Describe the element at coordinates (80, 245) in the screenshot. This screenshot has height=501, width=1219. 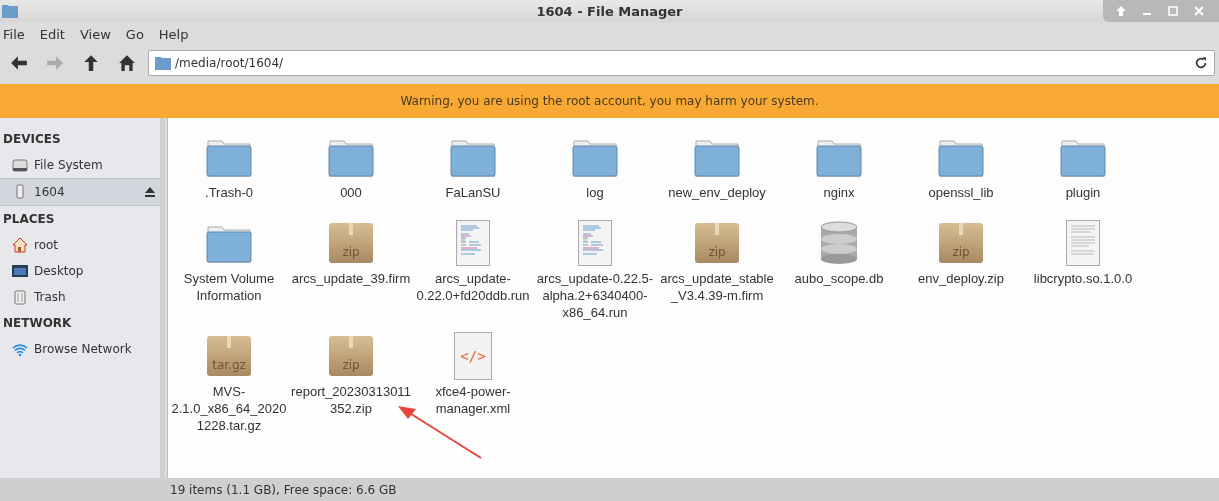
I see `sidebar-item: root` at that location.